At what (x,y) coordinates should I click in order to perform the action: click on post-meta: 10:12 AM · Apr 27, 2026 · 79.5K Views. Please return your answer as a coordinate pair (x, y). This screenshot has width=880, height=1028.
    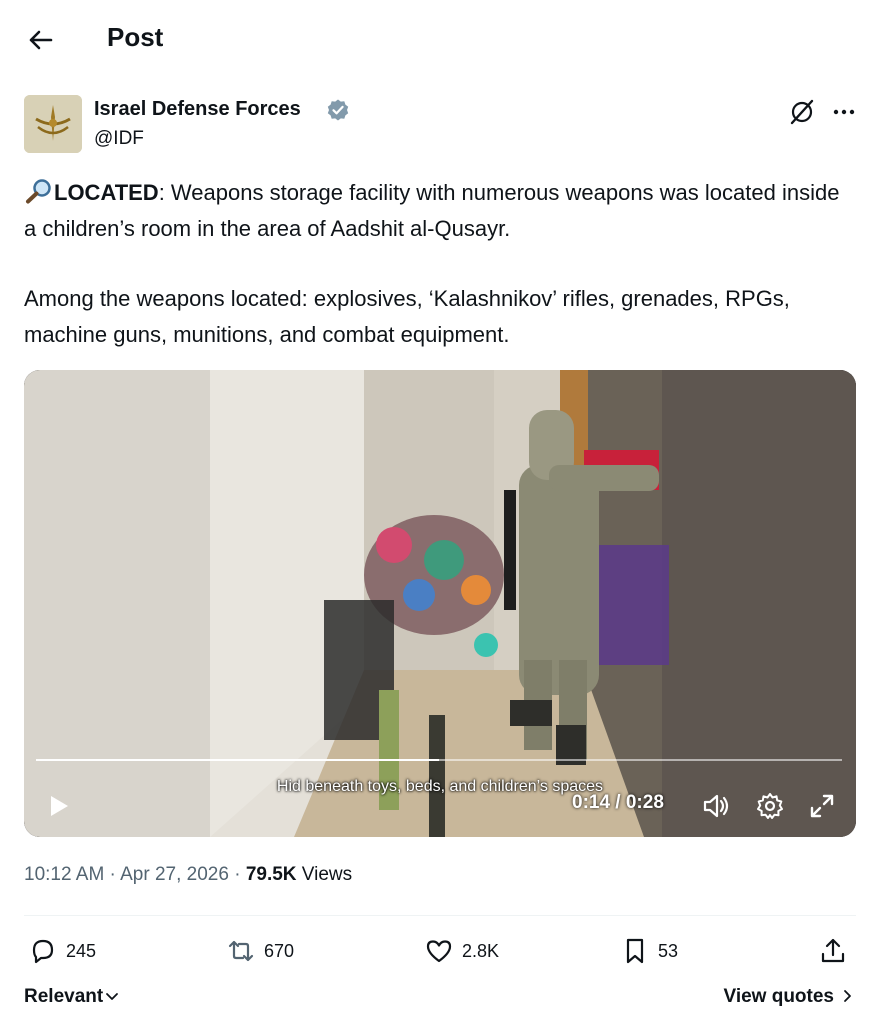
    Looking at the image, I should click on (188, 875).